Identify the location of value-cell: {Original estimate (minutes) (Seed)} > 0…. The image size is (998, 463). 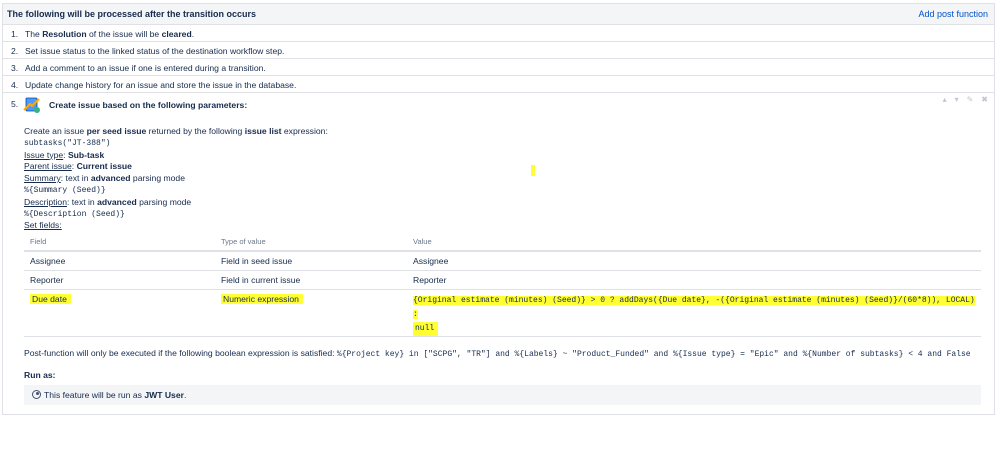
(694, 313).